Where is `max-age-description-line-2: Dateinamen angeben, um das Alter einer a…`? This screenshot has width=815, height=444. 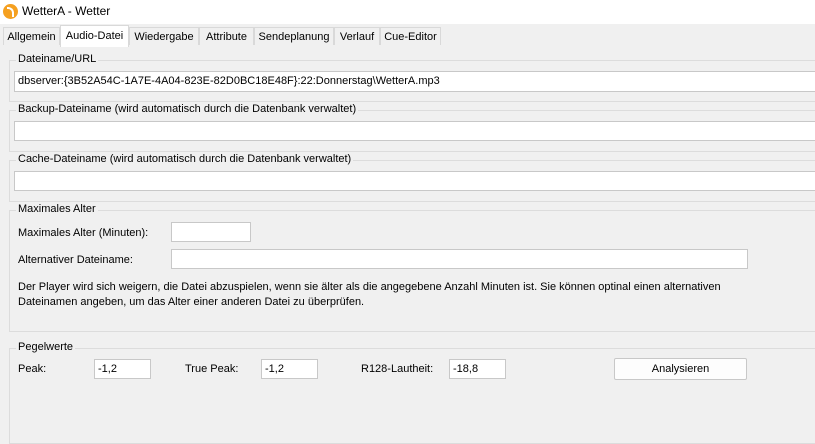
max-age-description-line-2: Dateinamen angeben, um das Alter einer a… is located at coordinates (191, 302).